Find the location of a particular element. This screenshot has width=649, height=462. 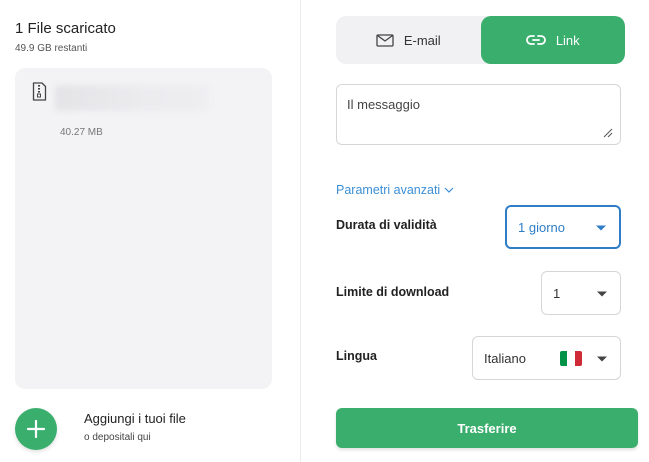

download-limit-value: 1 is located at coordinates (557, 293).